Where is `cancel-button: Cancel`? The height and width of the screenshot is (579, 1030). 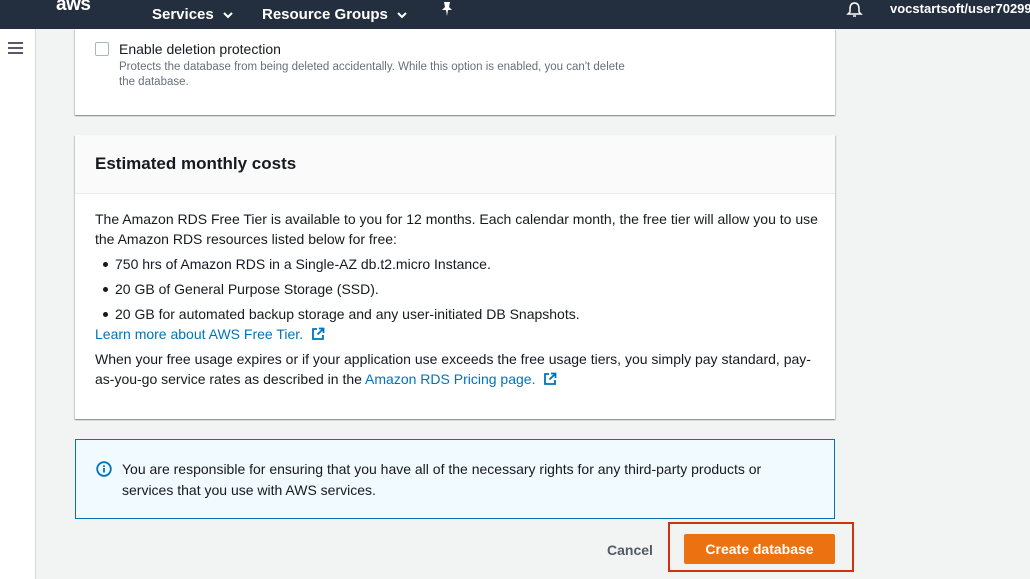
cancel-button: Cancel is located at coordinates (630, 550).